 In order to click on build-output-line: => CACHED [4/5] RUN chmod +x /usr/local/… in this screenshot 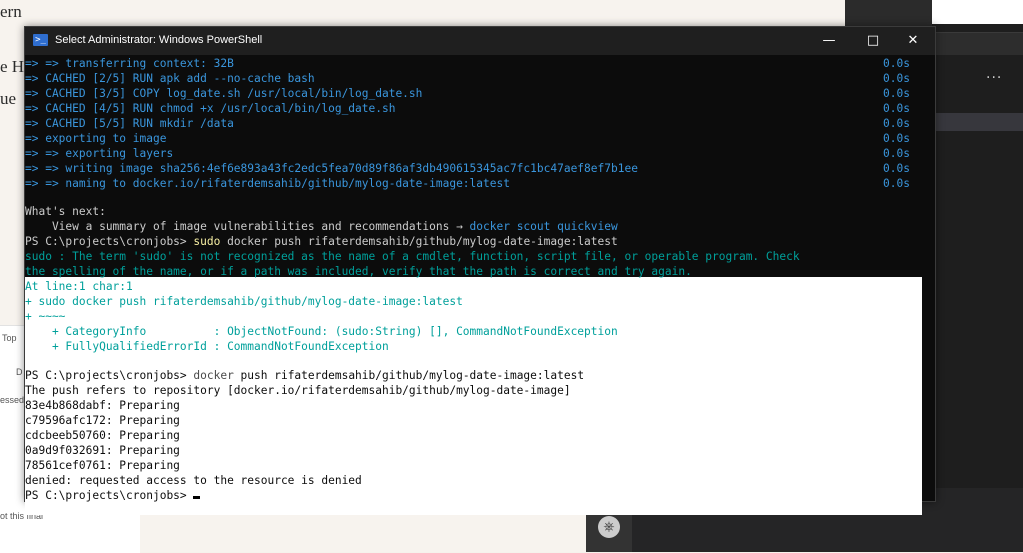, I will do `click(210, 108)`.